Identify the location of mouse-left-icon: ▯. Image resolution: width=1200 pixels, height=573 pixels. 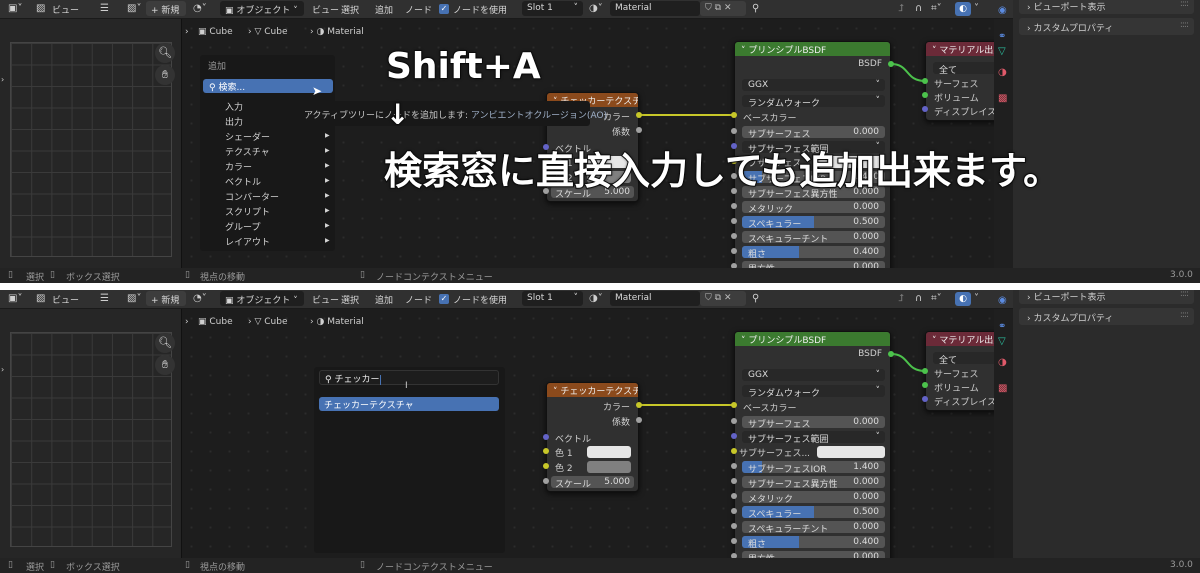
(10, 565).